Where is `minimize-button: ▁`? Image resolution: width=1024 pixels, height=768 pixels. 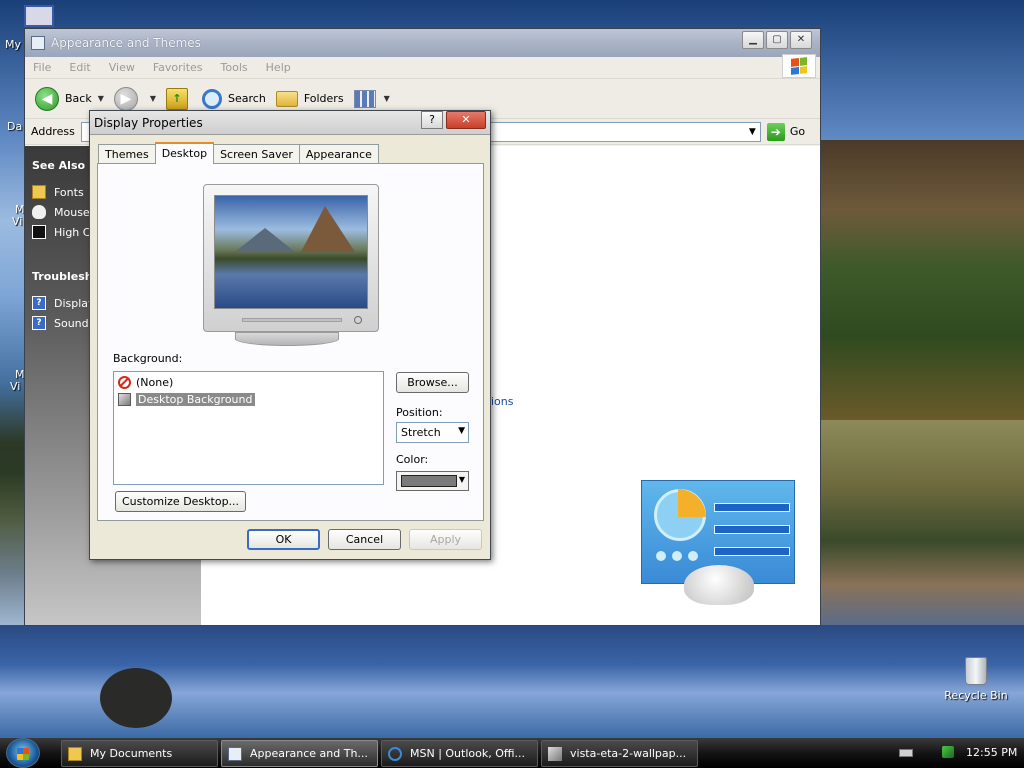 minimize-button: ▁ is located at coordinates (753, 40).